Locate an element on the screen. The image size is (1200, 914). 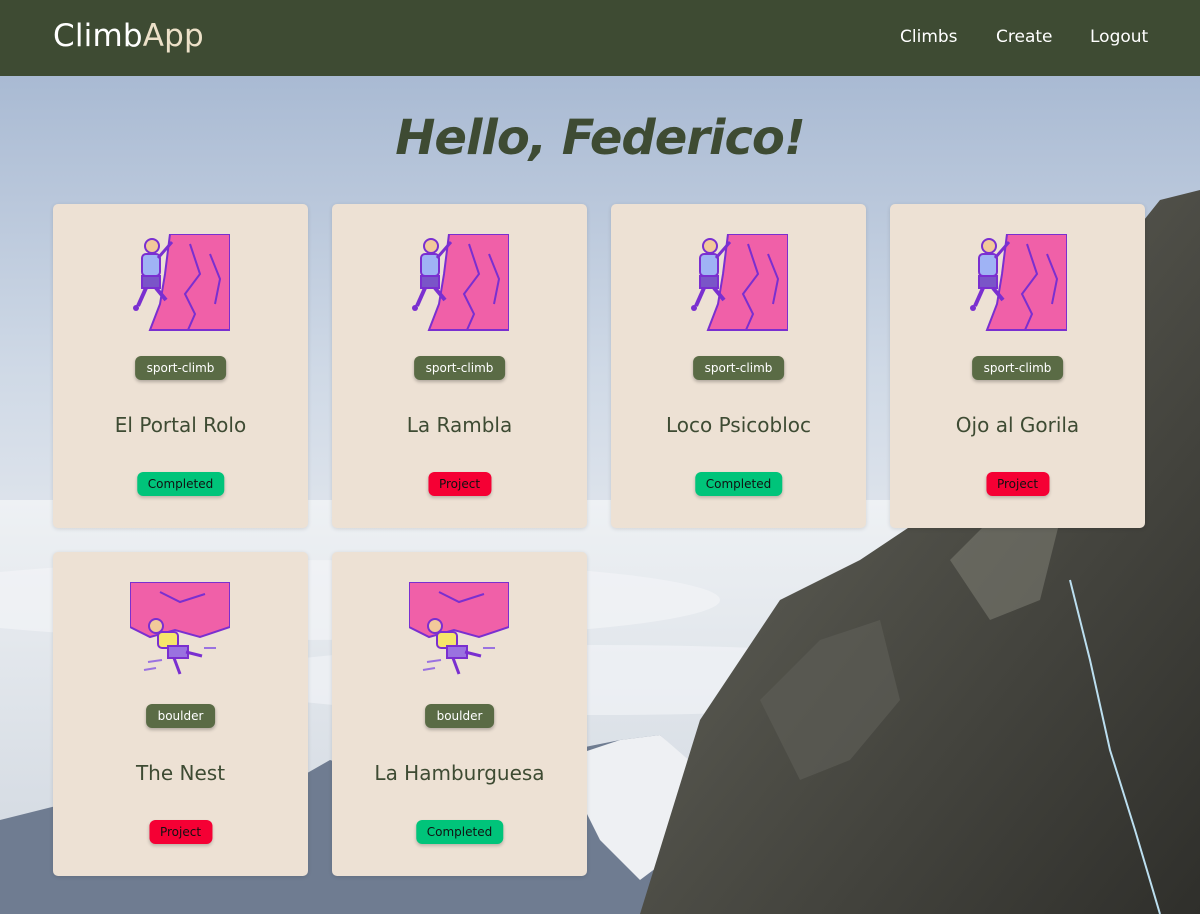
climb-name: La Rambla is located at coordinates (459, 425).